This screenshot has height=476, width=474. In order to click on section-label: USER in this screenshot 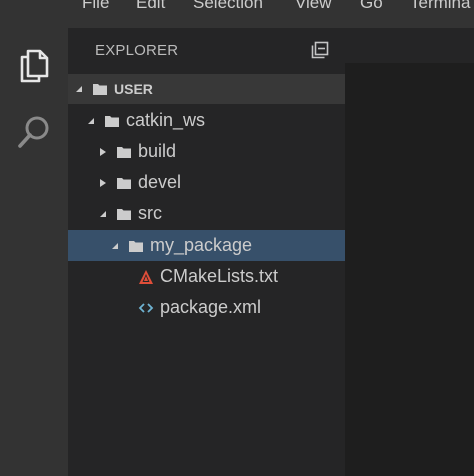, I will do `click(133, 89)`.